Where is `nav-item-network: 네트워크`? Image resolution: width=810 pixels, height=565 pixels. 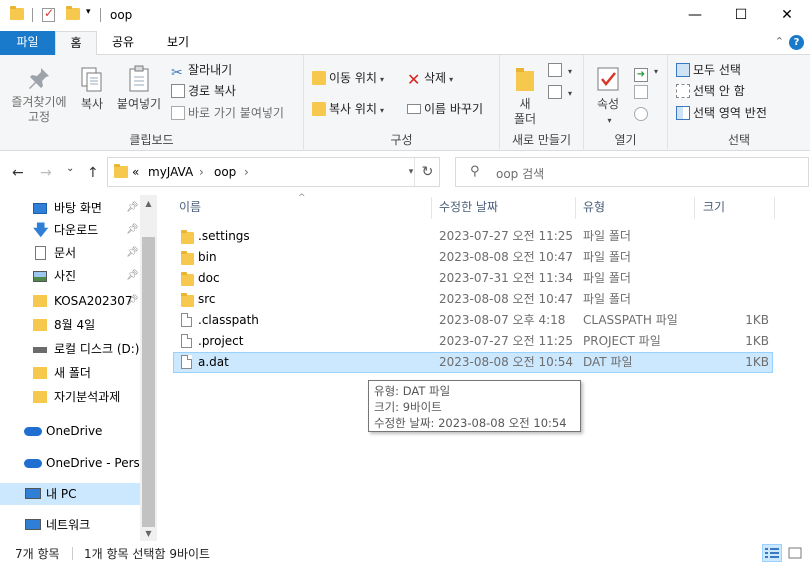 nav-item-network: 네트워크 is located at coordinates (70, 525).